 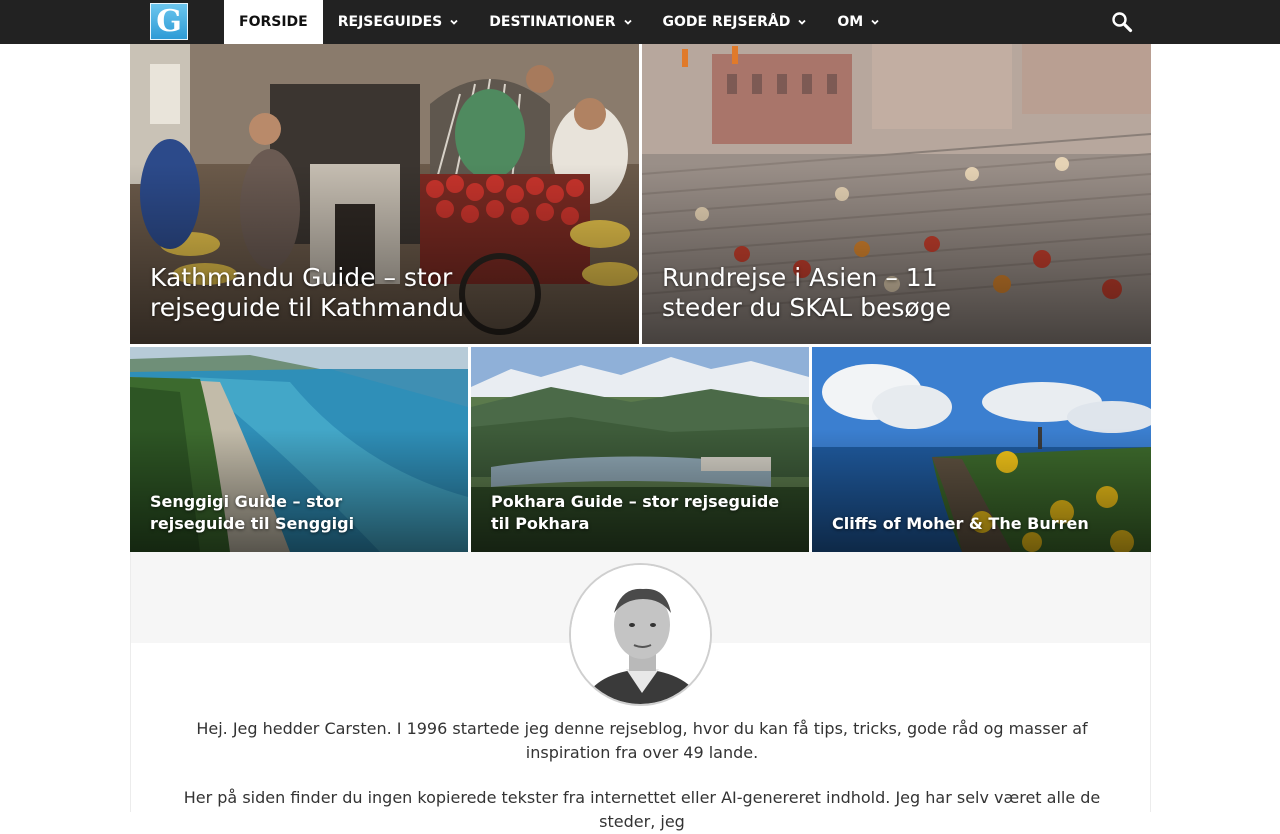 I want to click on featured-post-title: Cliffs of Moher & The Burren, so click(x=977, y=524).